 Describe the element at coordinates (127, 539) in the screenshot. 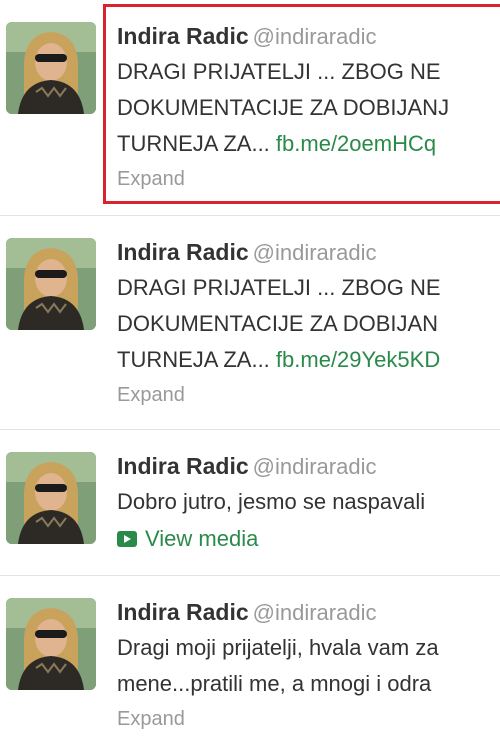

I see `video-icon` at that location.